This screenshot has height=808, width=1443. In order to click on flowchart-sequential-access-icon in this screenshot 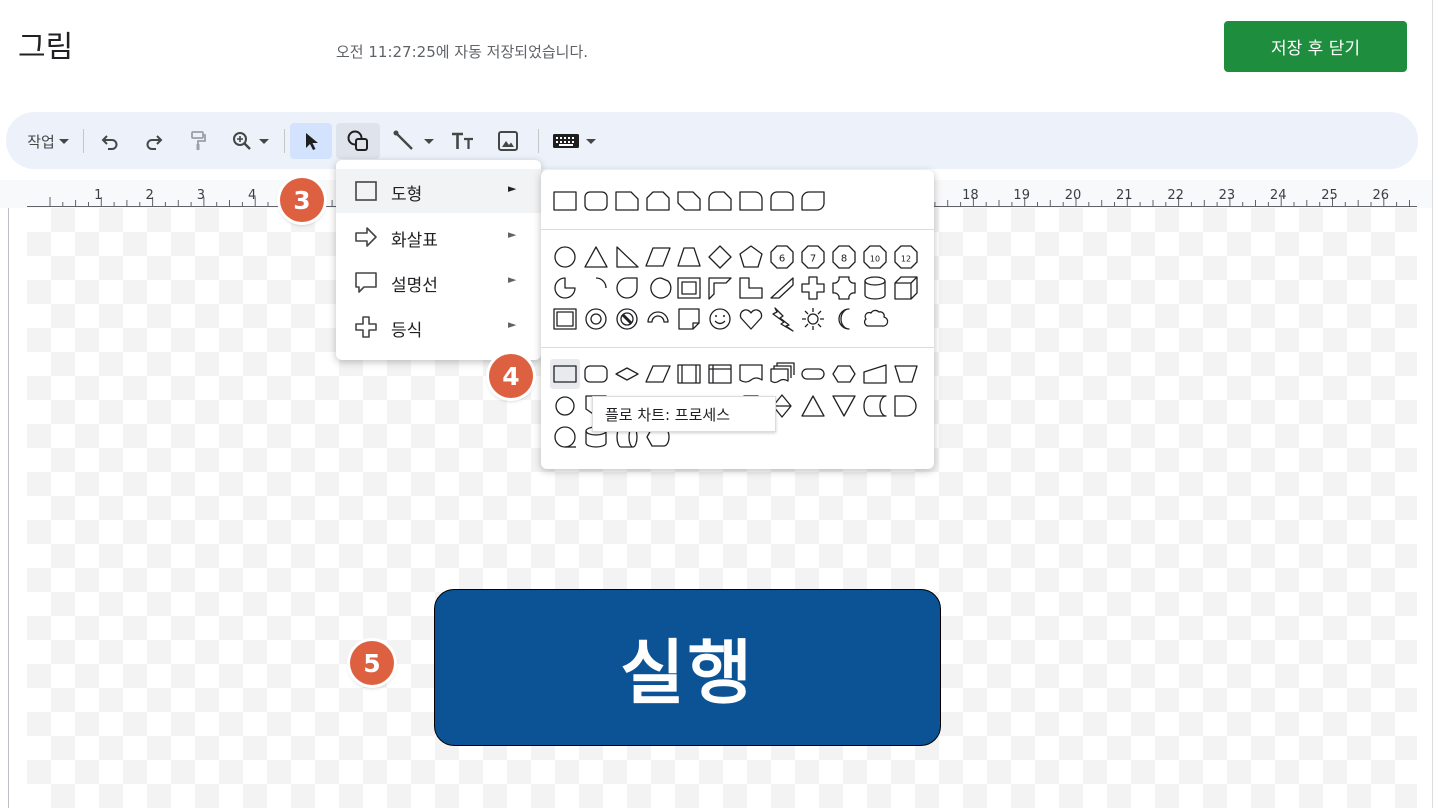, I will do `click(565, 437)`.